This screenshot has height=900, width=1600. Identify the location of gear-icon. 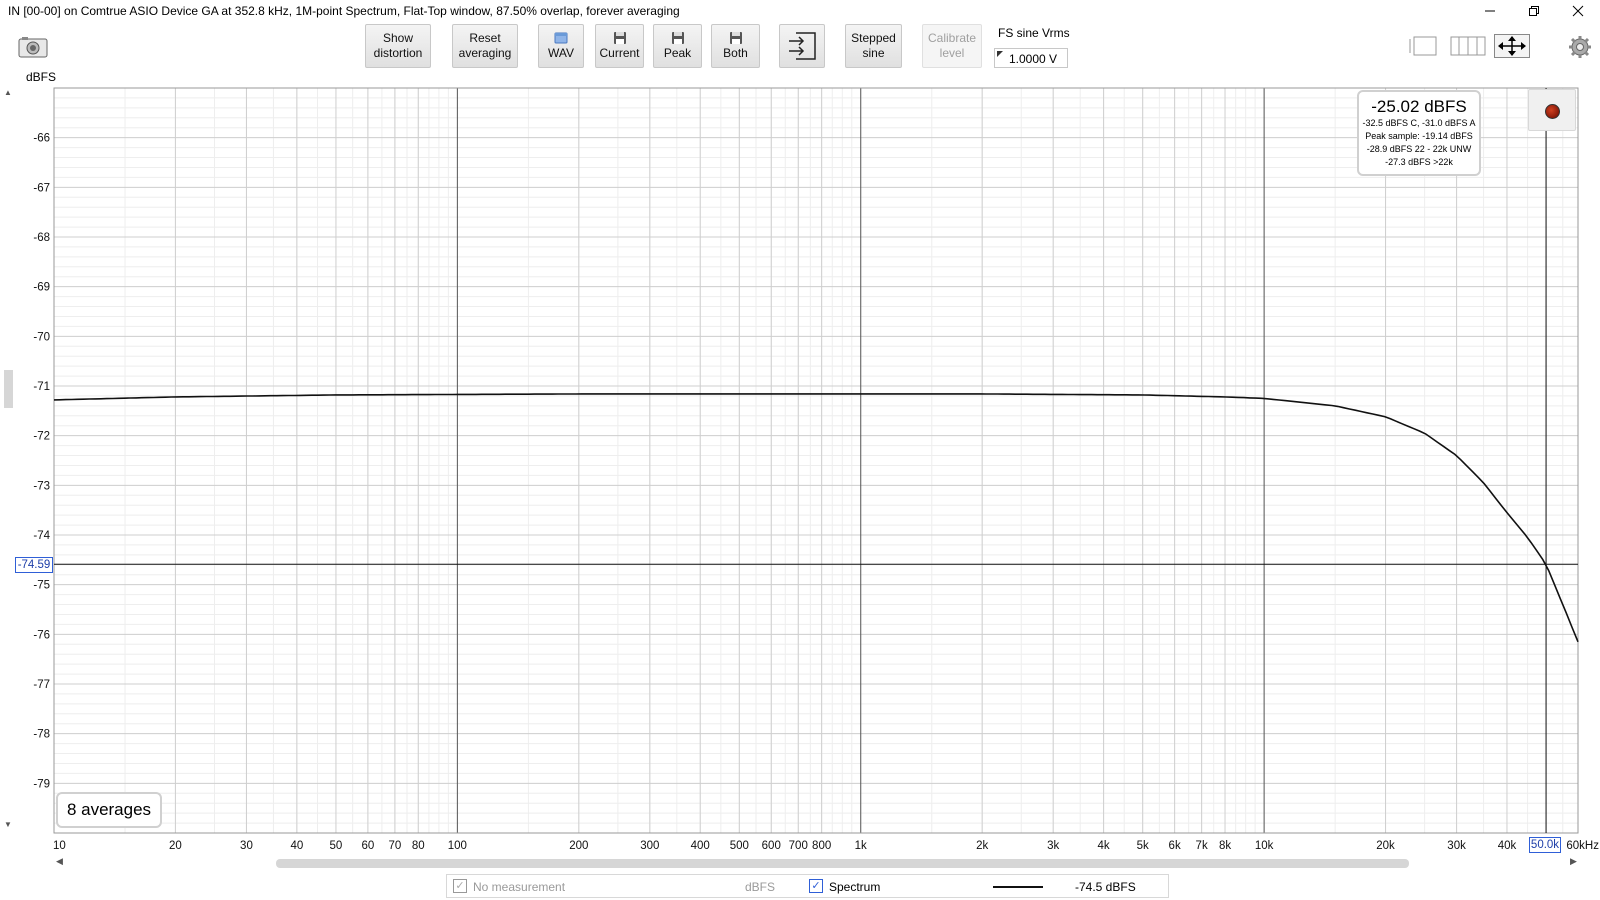
(1580, 47).